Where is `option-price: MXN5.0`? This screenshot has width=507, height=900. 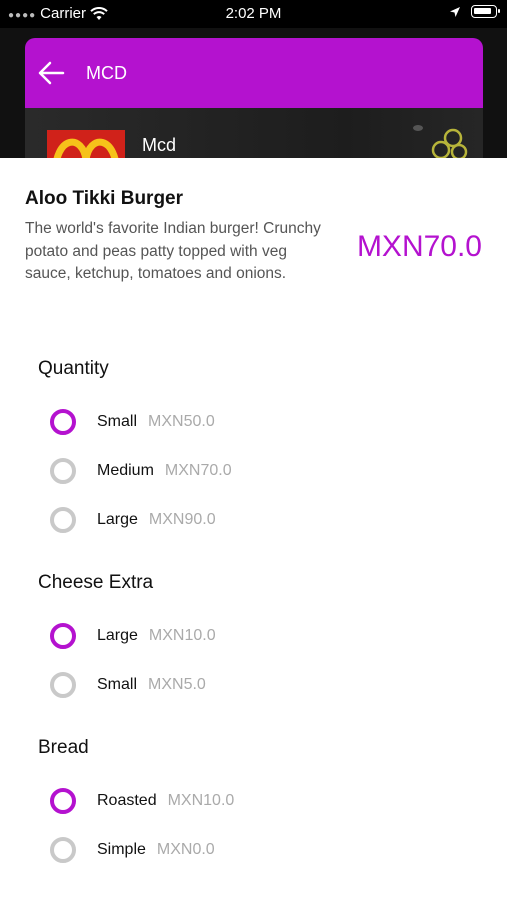 option-price: MXN5.0 is located at coordinates (177, 684).